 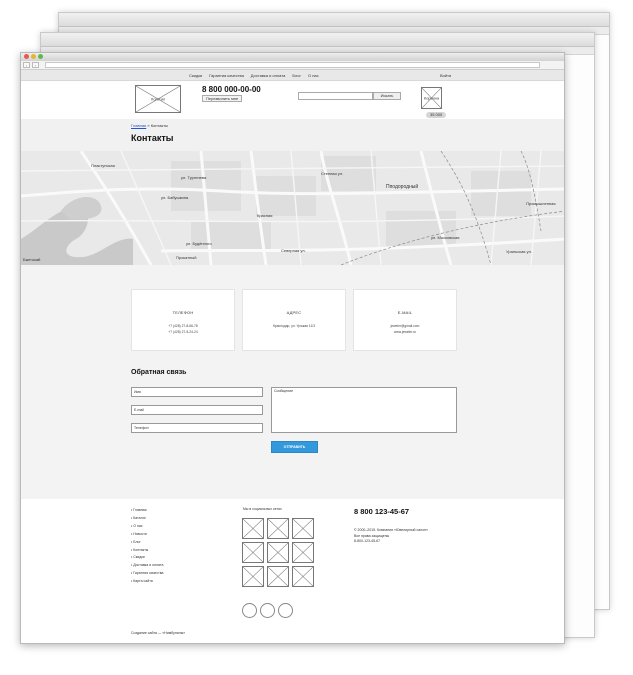 What do you see at coordinates (292, 57) in the screenshot?
I see `title-bar` at bounding box center [292, 57].